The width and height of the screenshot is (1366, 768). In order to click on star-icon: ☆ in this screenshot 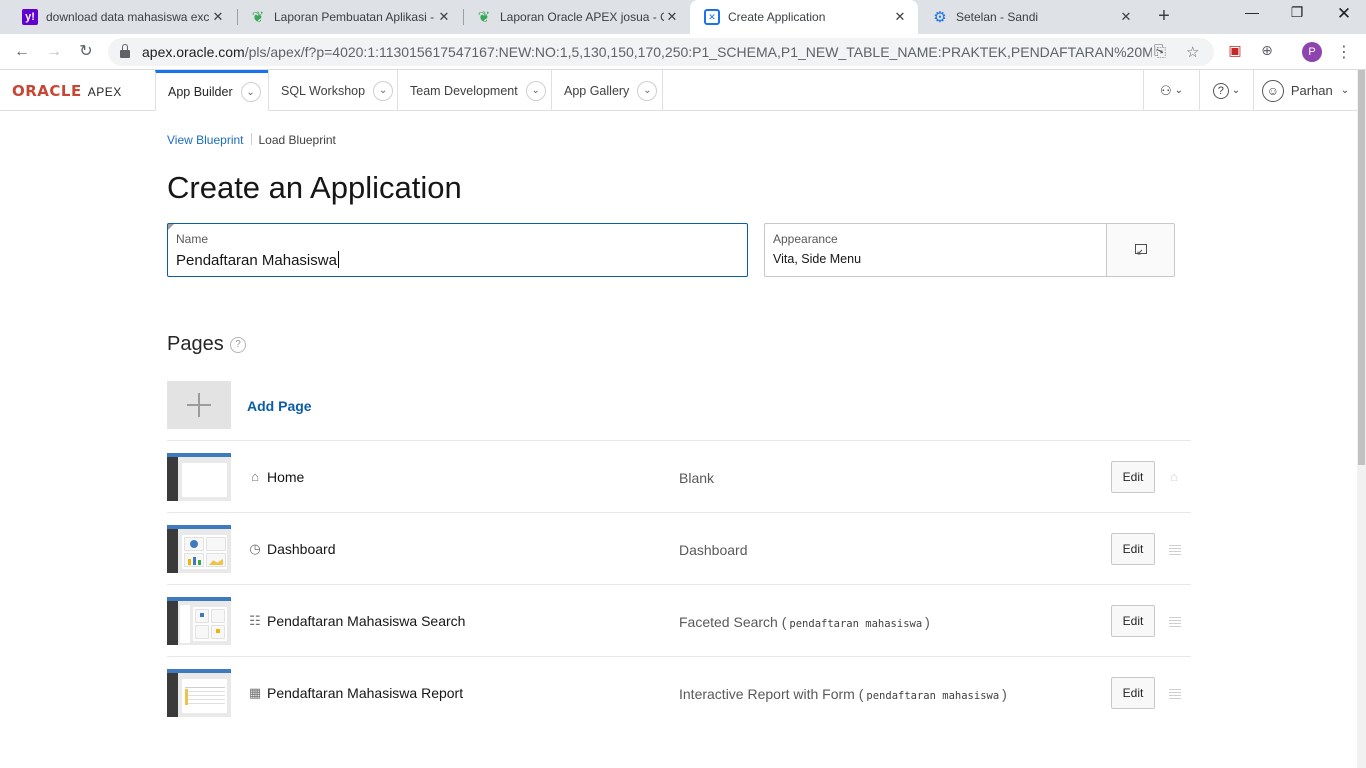, I will do `click(1192, 52)`.